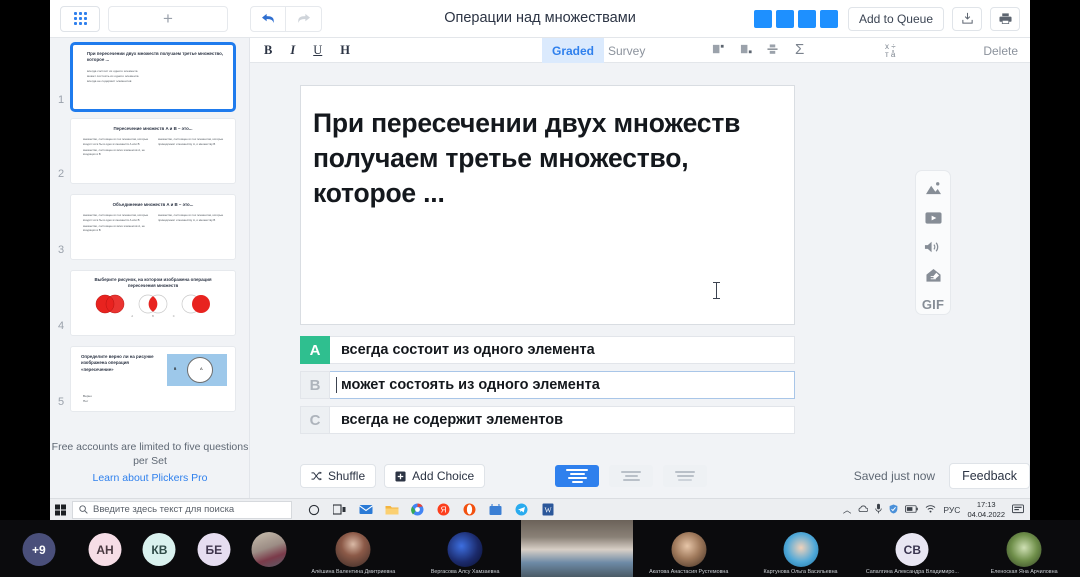 The height and width of the screenshot is (577, 1080). Describe the element at coordinates (746, 51) in the screenshot. I see `image-bottom-button` at that location.